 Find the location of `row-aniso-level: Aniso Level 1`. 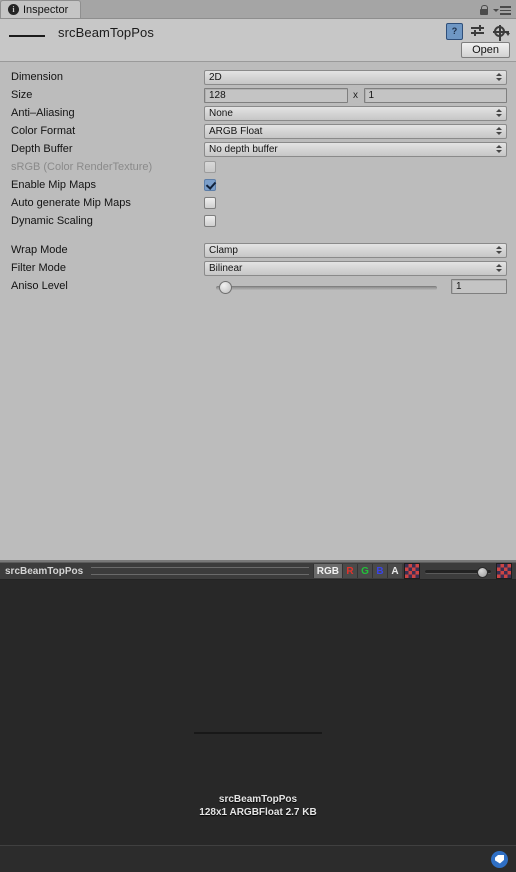

row-aniso-level: Aniso Level 1 is located at coordinates (258, 286).